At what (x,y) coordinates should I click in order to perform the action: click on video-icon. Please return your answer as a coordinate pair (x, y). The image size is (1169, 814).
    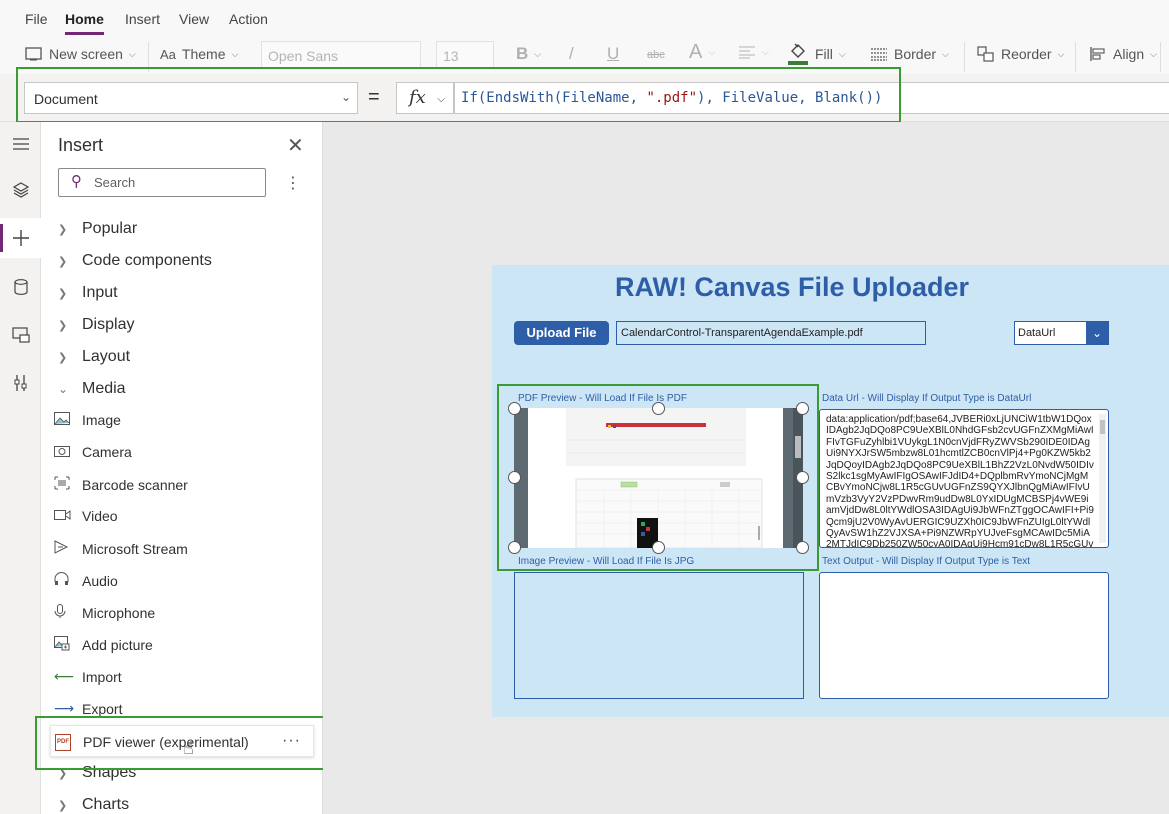
    Looking at the image, I should click on (68, 516).